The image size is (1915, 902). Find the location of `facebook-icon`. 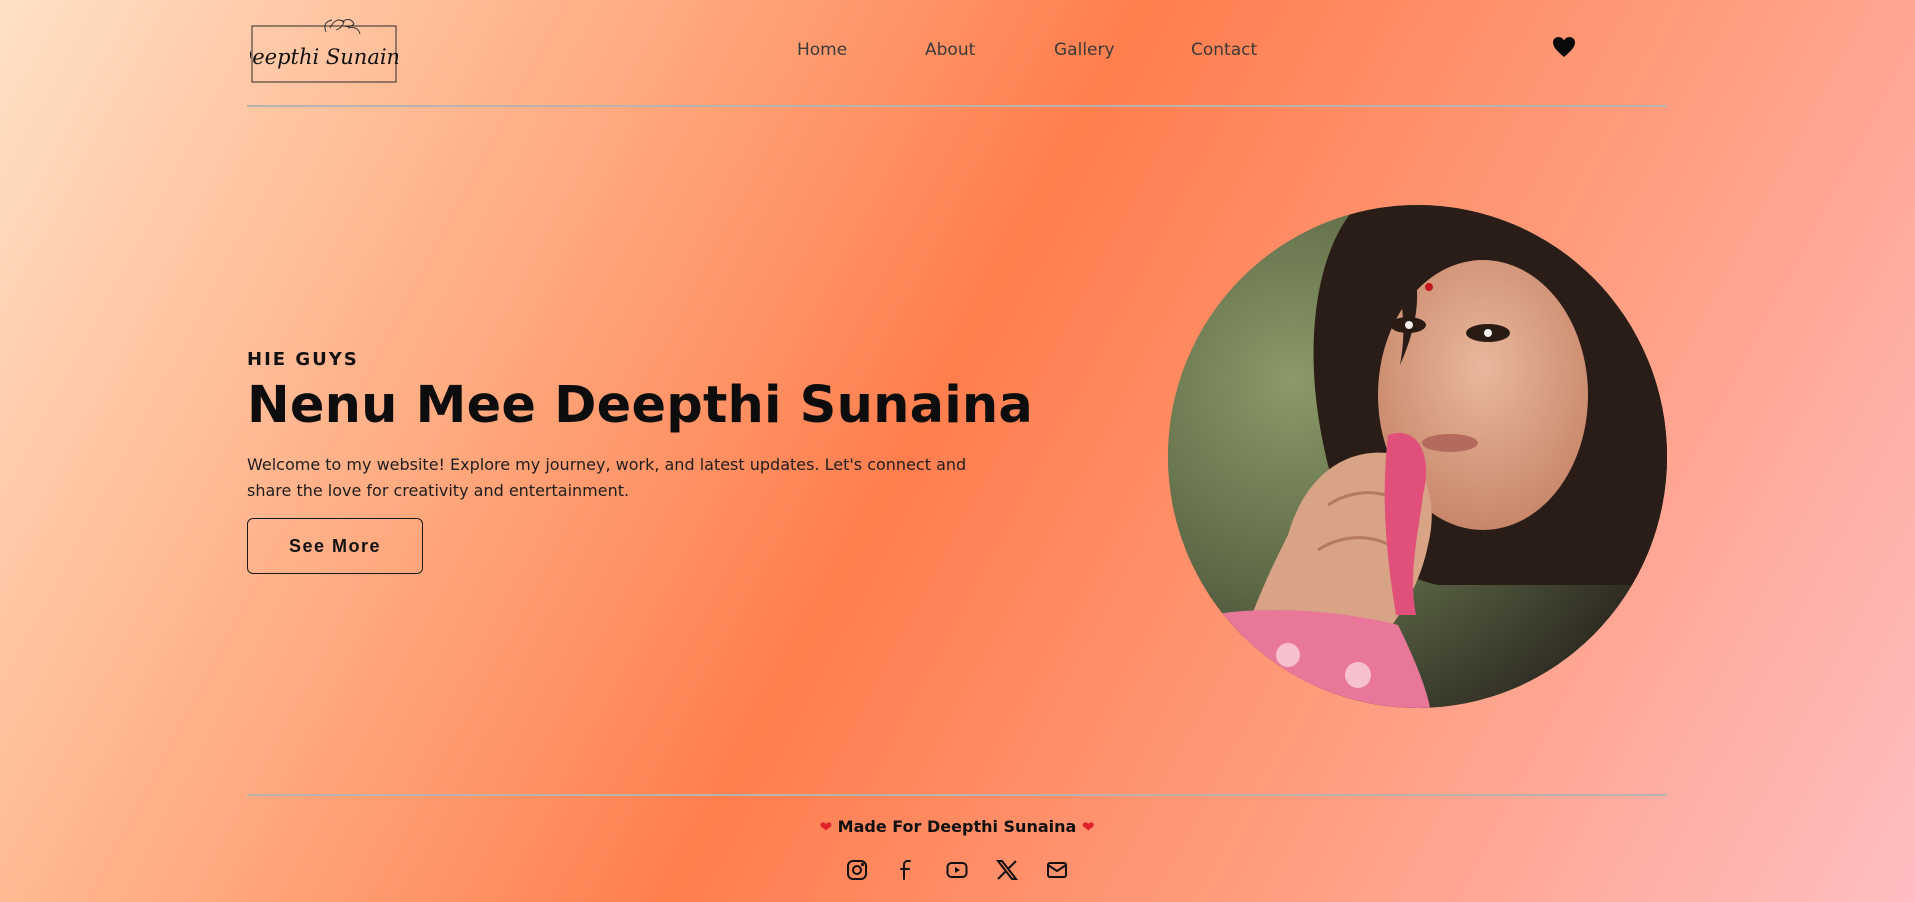

facebook-icon is located at coordinates (907, 870).